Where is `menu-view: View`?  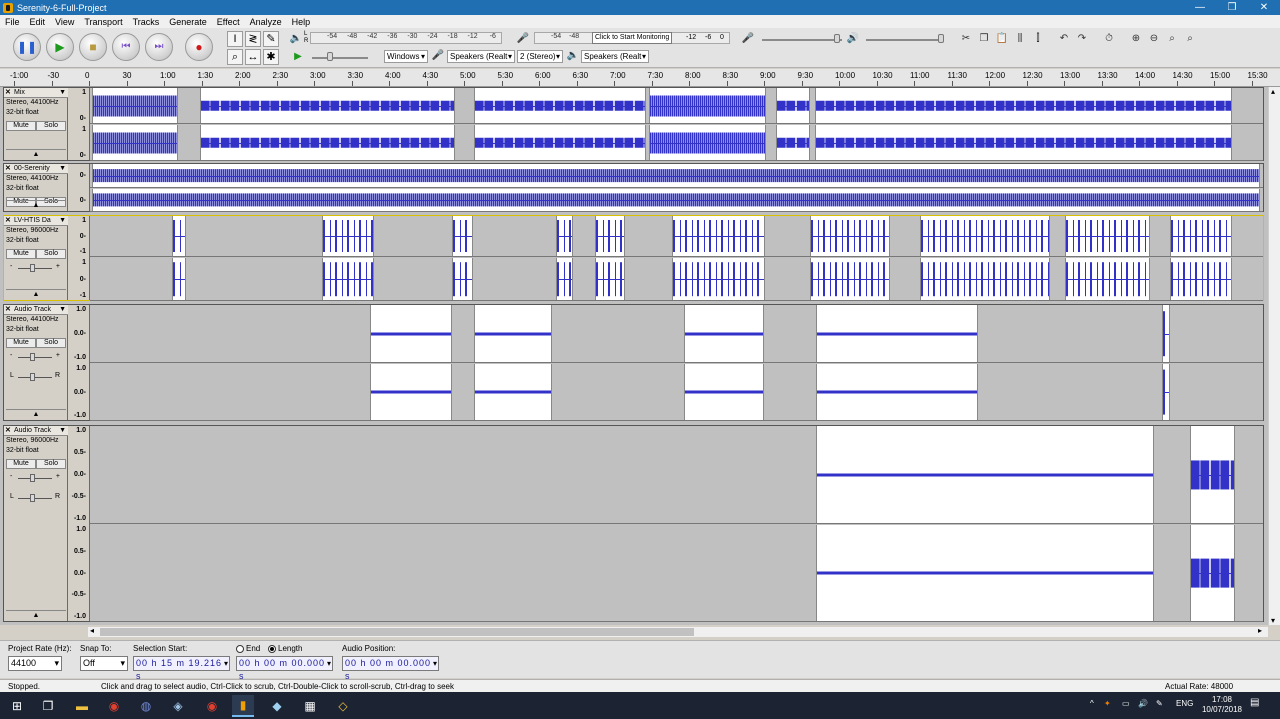
menu-view: View is located at coordinates (64, 22).